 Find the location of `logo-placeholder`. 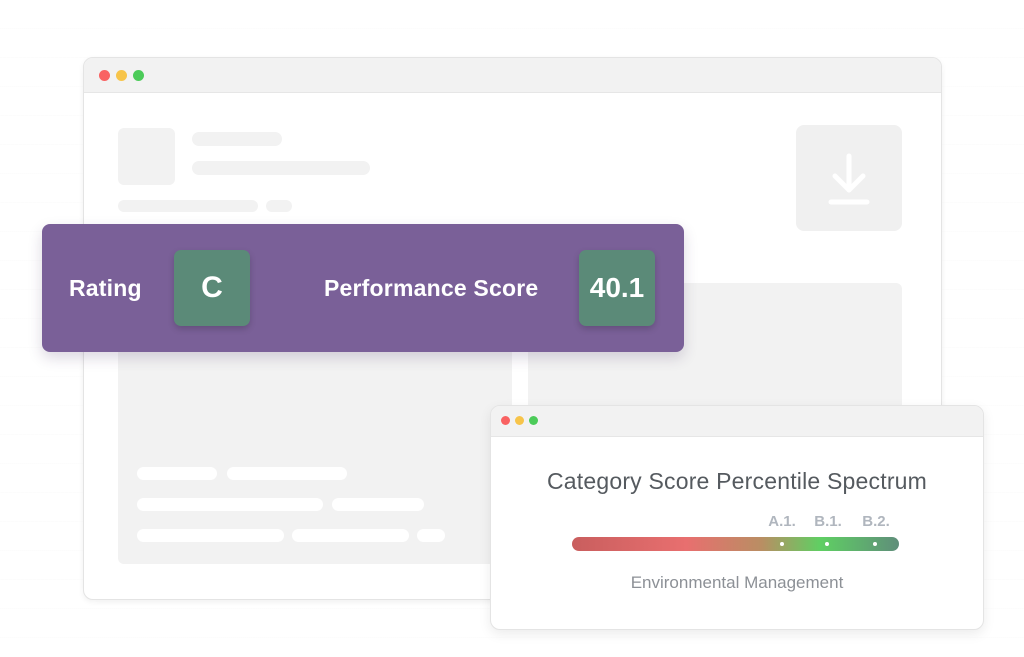

logo-placeholder is located at coordinates (146, 156).